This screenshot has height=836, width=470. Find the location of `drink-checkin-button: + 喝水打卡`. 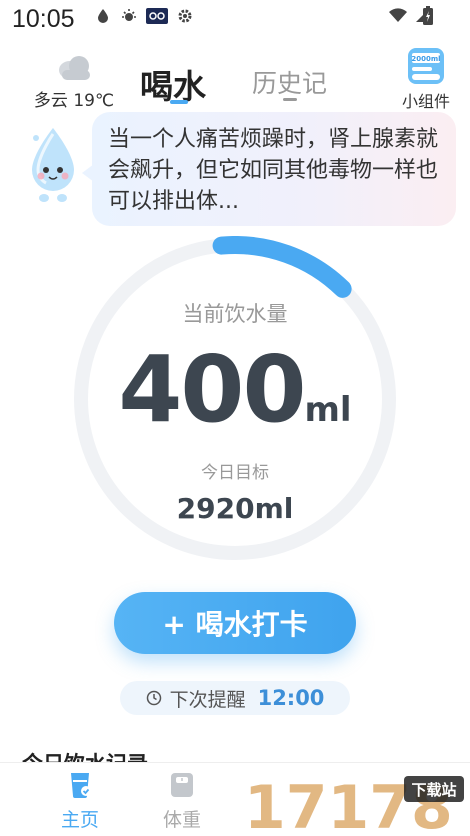

drink-checkin-button: + 喝水打卡 is located at coordinates (235, 623).